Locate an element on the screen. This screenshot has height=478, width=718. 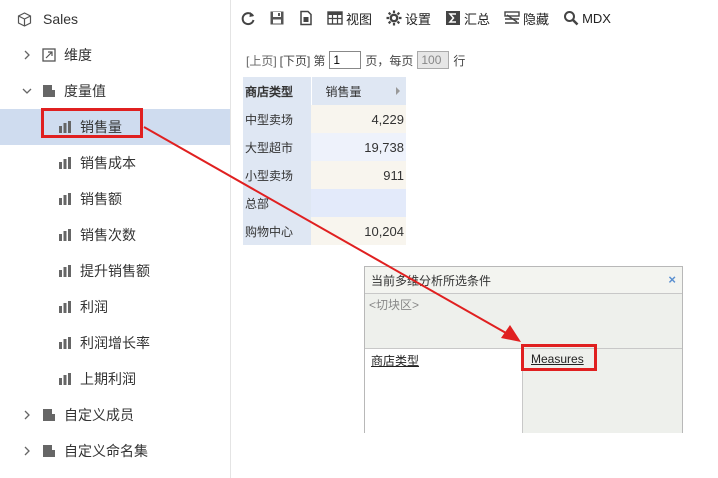
summary-label: 汇总 is located at coordinates (477, 19).